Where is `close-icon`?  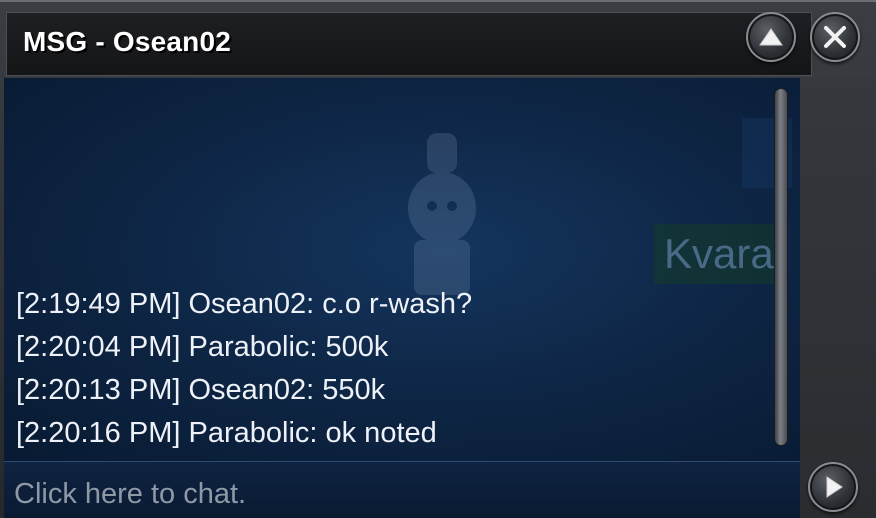
close-icon is located at coordinates (835, 37).